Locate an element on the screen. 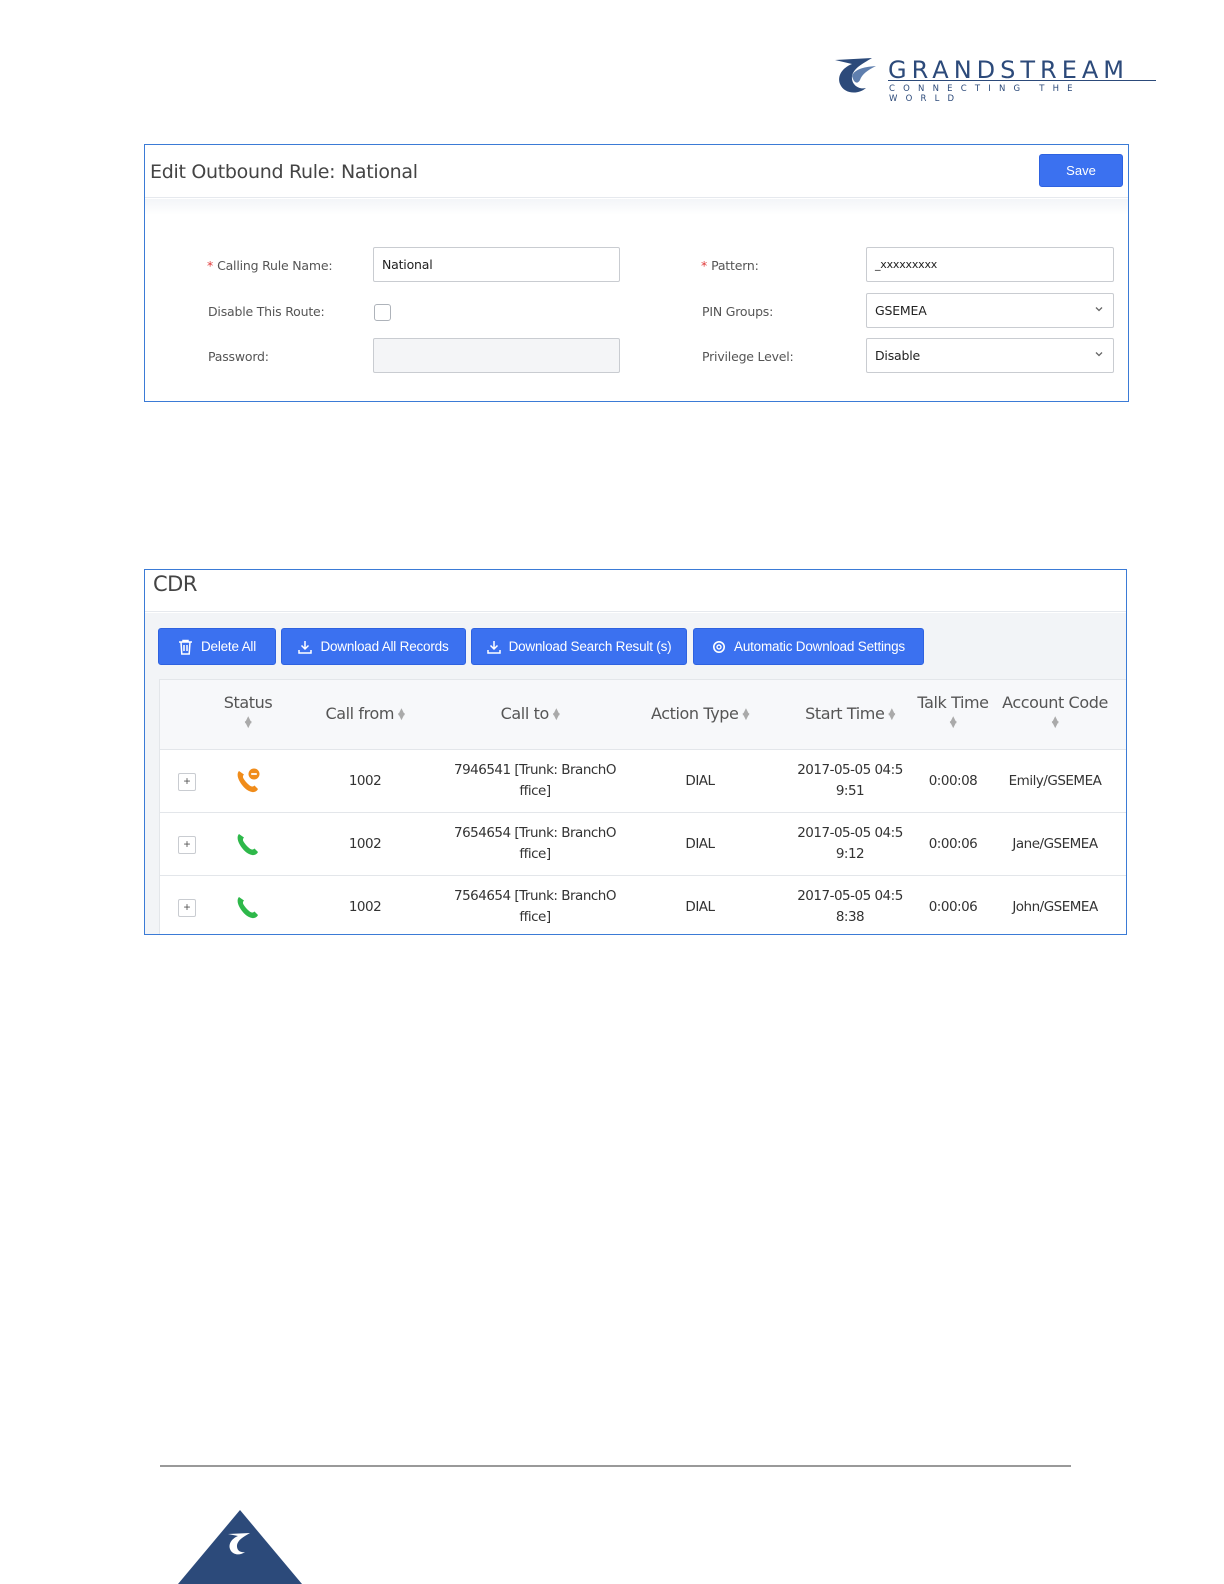 The width and height of the screenshot is (1224, 1584). privilege-level-select: Disable is located at coordinates (990, 355).